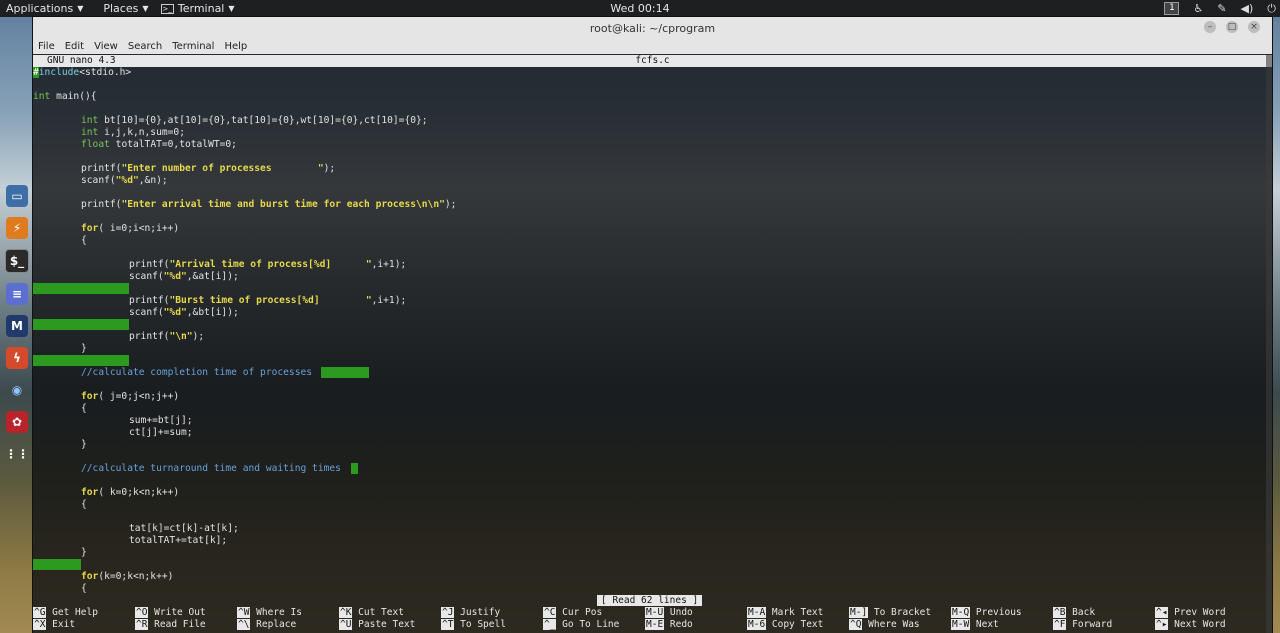 The height and width of the screenshot is (633, 1280). What do you see at coordinates (1162, 624) in the screenshot?
I see `shortcut-key: ^▸` at bounding box center [1162, 624].